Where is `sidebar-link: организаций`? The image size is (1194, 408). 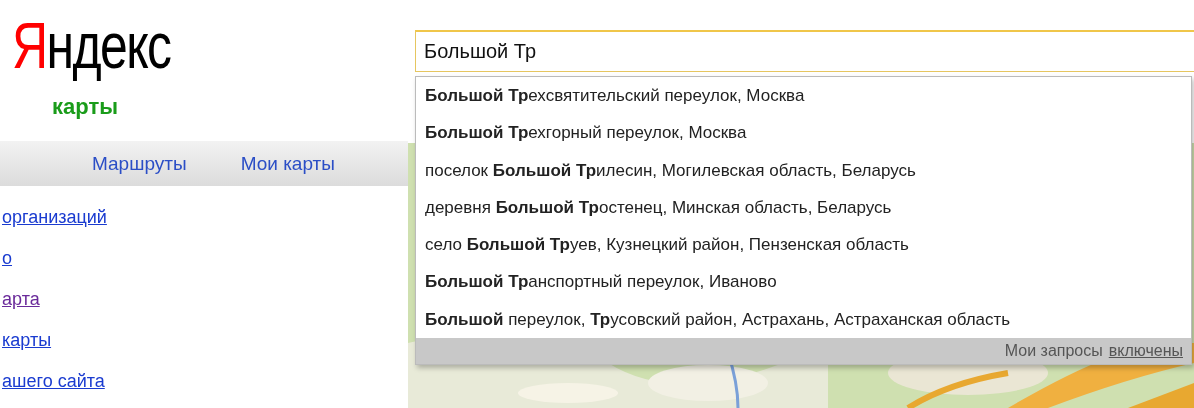
sidebar-link: организаций is located at coordinates (54, 217).